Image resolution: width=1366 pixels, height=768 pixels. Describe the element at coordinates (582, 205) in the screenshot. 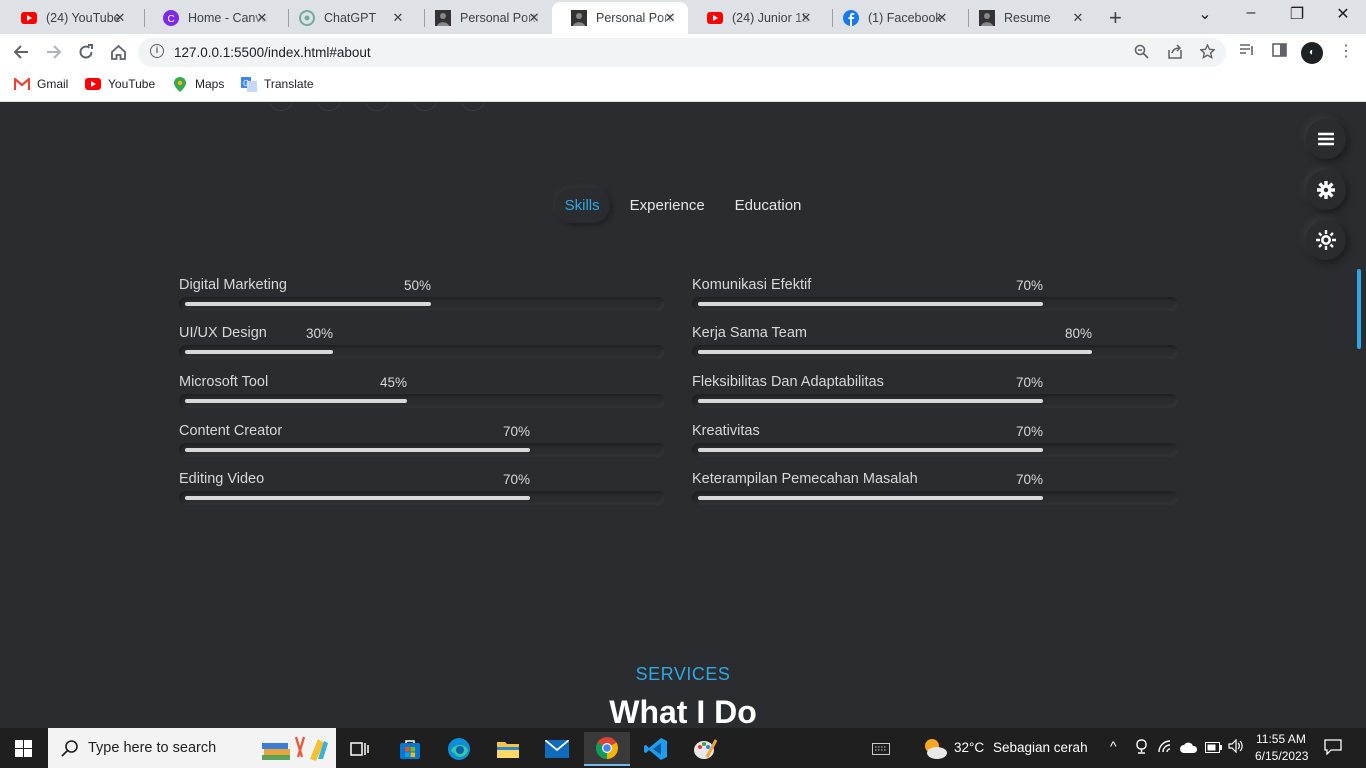

I see `tab-skills: Skills` at that location.